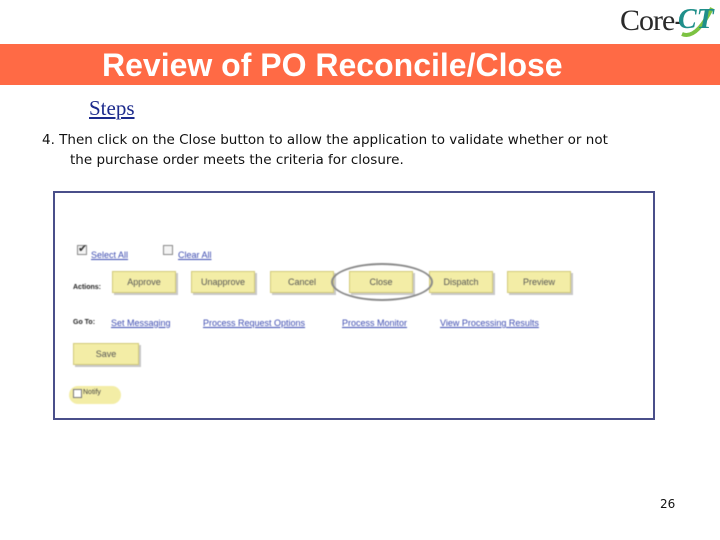 The image size is (720, 540). I want to click on approve-button: Approve, so click(144, 282).